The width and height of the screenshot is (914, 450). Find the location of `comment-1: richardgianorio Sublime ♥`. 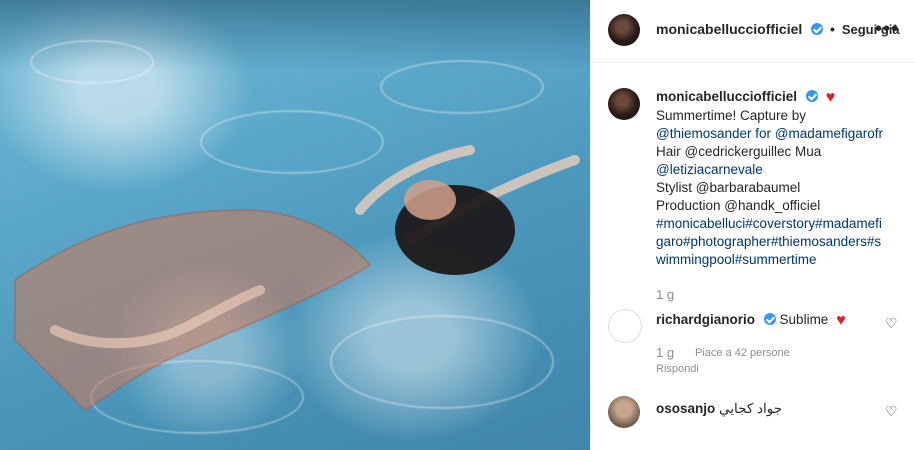

comment-1: richardgianorio Sublime ♥ is located at coordinates (751, 321).